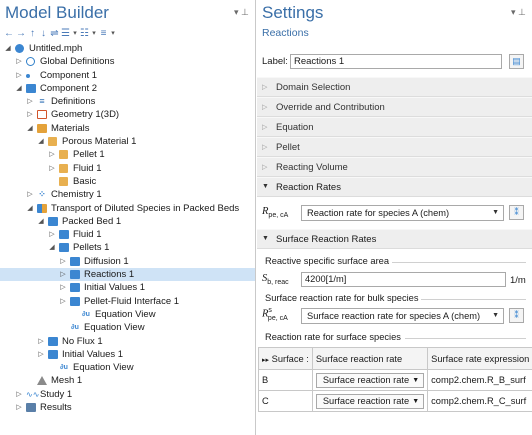 The width and height of the screenshot is (532, 435). Describe the element at coordinates (127, 75) in the screenshot. I see `tree-node: ▷ Component 1` at that location.